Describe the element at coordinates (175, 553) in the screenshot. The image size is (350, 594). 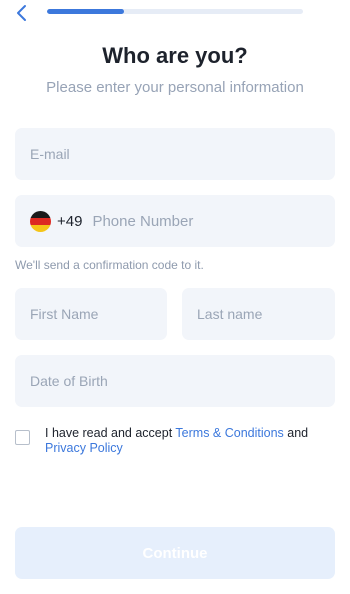
I see `continue-button: Continue` at that location.